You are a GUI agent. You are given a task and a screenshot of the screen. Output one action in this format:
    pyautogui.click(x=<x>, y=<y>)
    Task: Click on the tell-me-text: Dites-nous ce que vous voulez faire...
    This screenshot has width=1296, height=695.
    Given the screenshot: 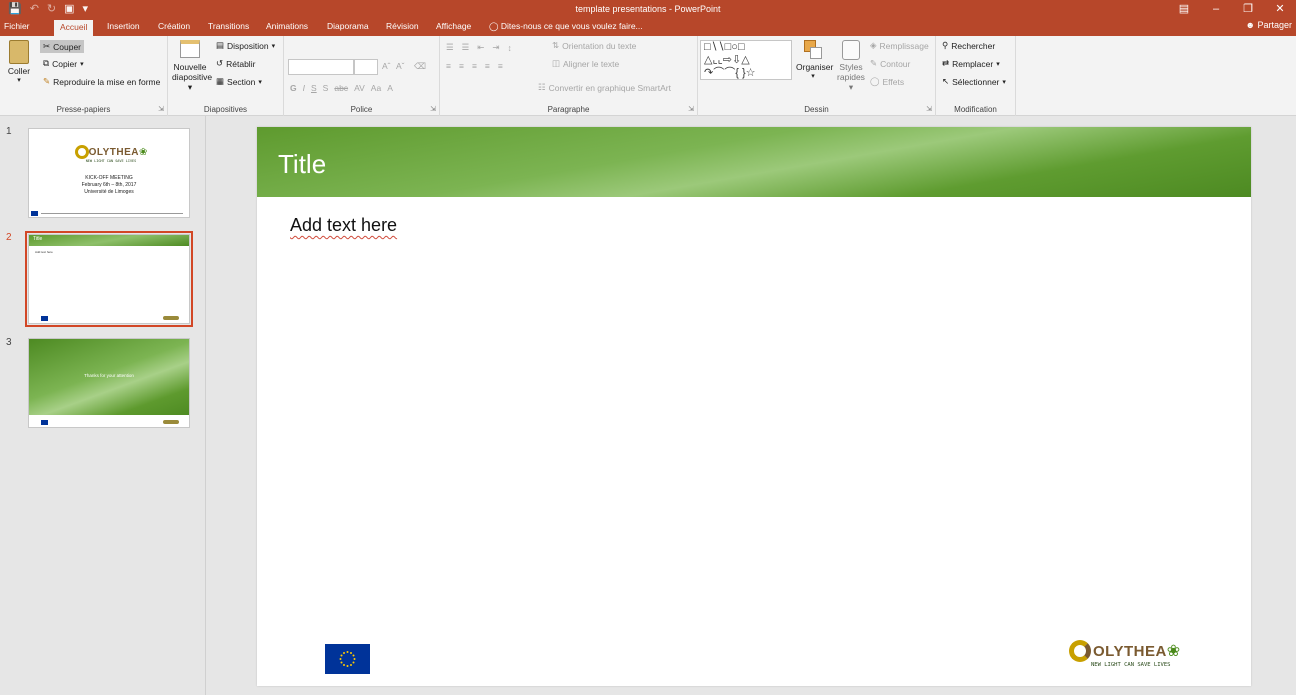 What is the action you would take?
    pyautogui.click(x=571, y=26)
    